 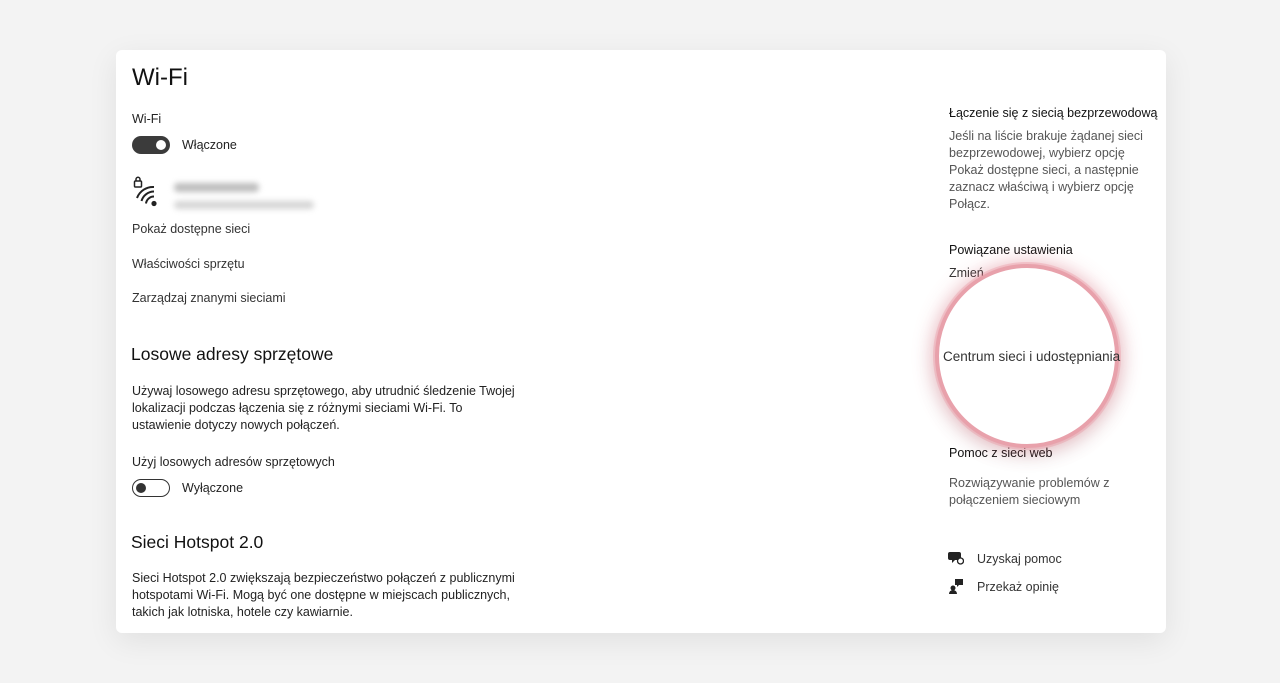 I want to click on random-hw-toggle, so click(x=151, y=488).